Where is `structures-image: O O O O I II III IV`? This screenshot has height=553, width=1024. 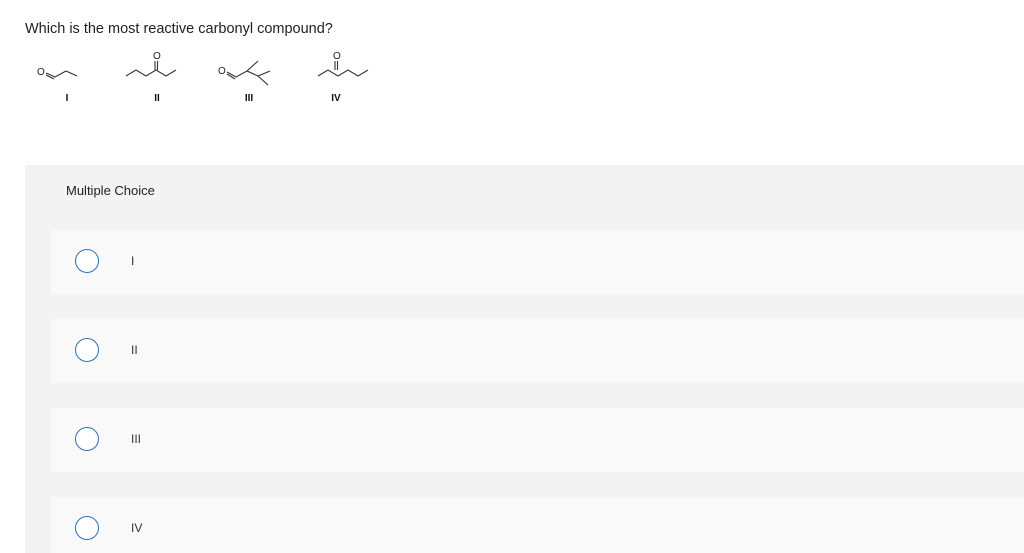
structures-image: O O O O I II III IV is located at coordinates (210, 77).